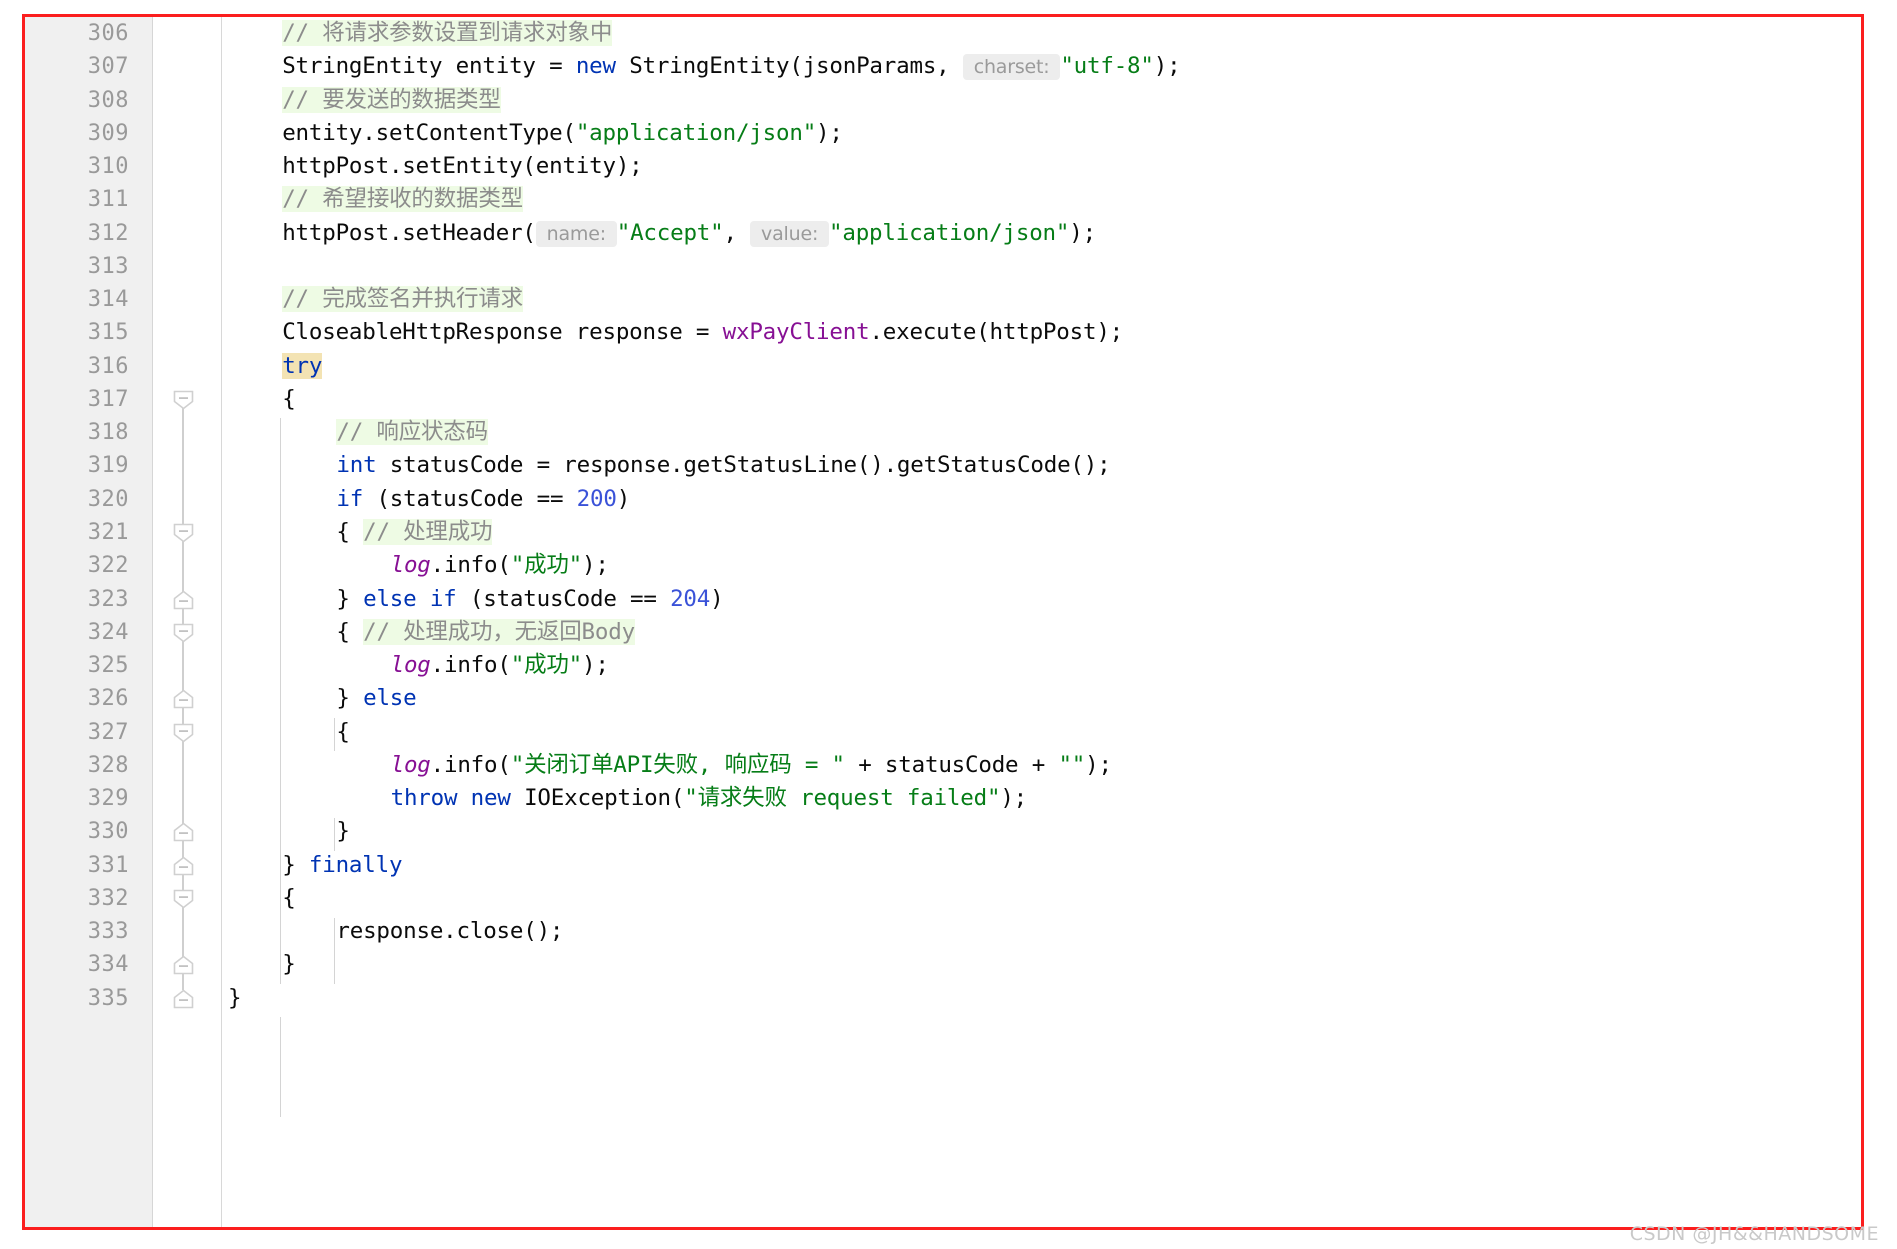 Image resolution: width=1897 pixels, height=1249 pixels. Describe the element at coordinates (943, 565) in the screenshot. I see `code-line: 322 log.info("成功");` at that location.